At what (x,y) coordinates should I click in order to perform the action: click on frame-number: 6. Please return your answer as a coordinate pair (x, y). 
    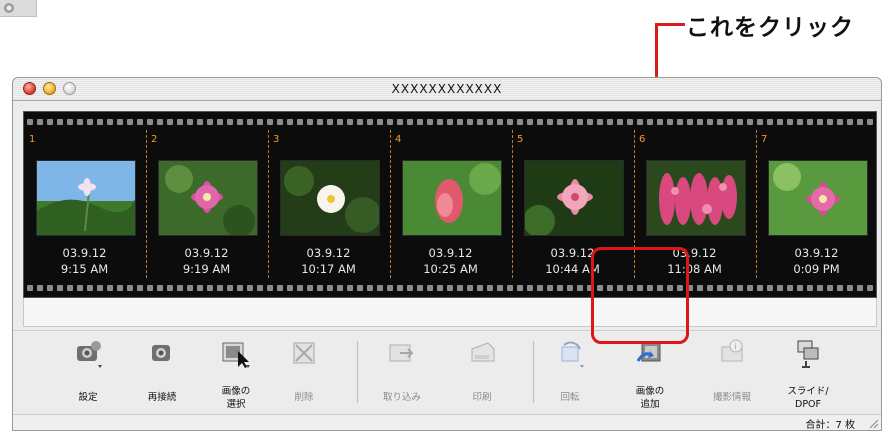
    Looking at the image, I should click on (642, 139).